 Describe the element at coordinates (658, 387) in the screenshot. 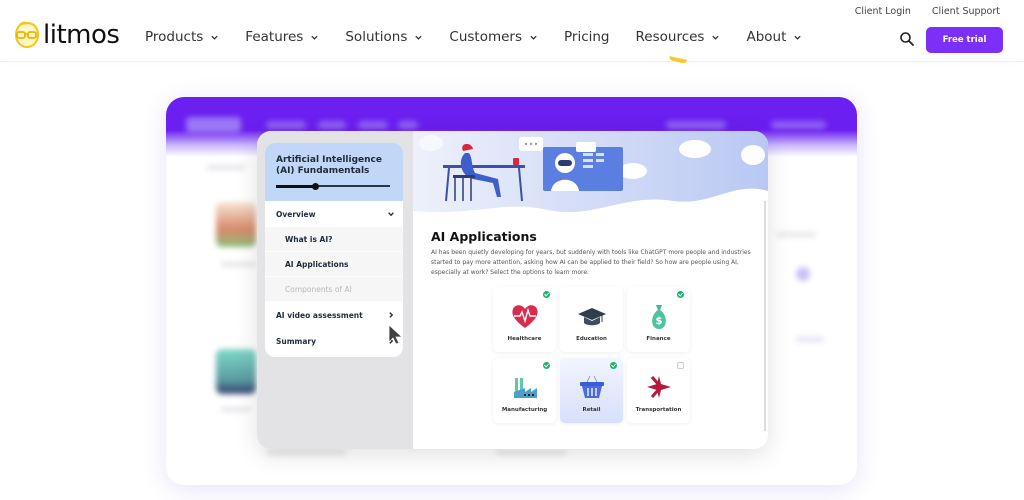

I see `airplane-icon` at that location.